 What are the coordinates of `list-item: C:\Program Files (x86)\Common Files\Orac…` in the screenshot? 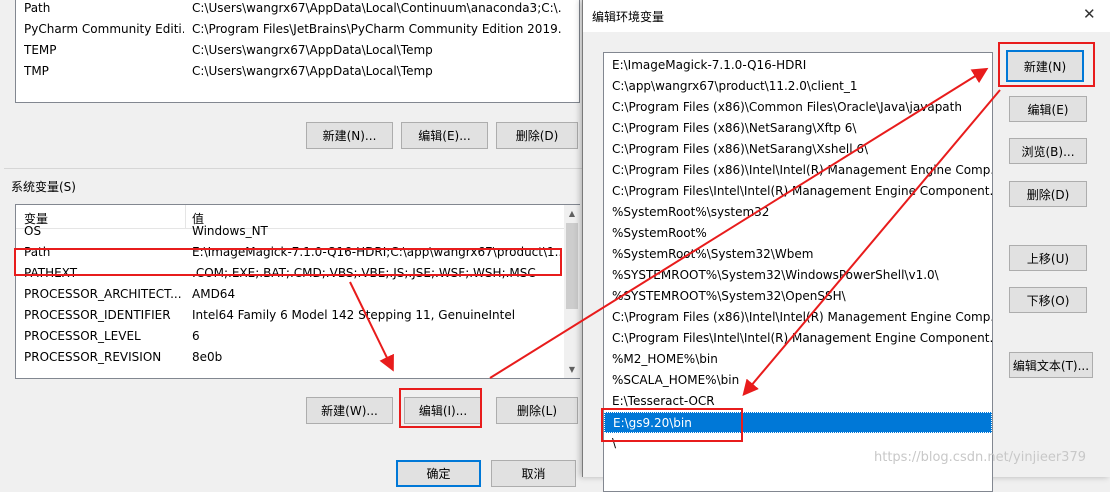 It's located at (798, 107).